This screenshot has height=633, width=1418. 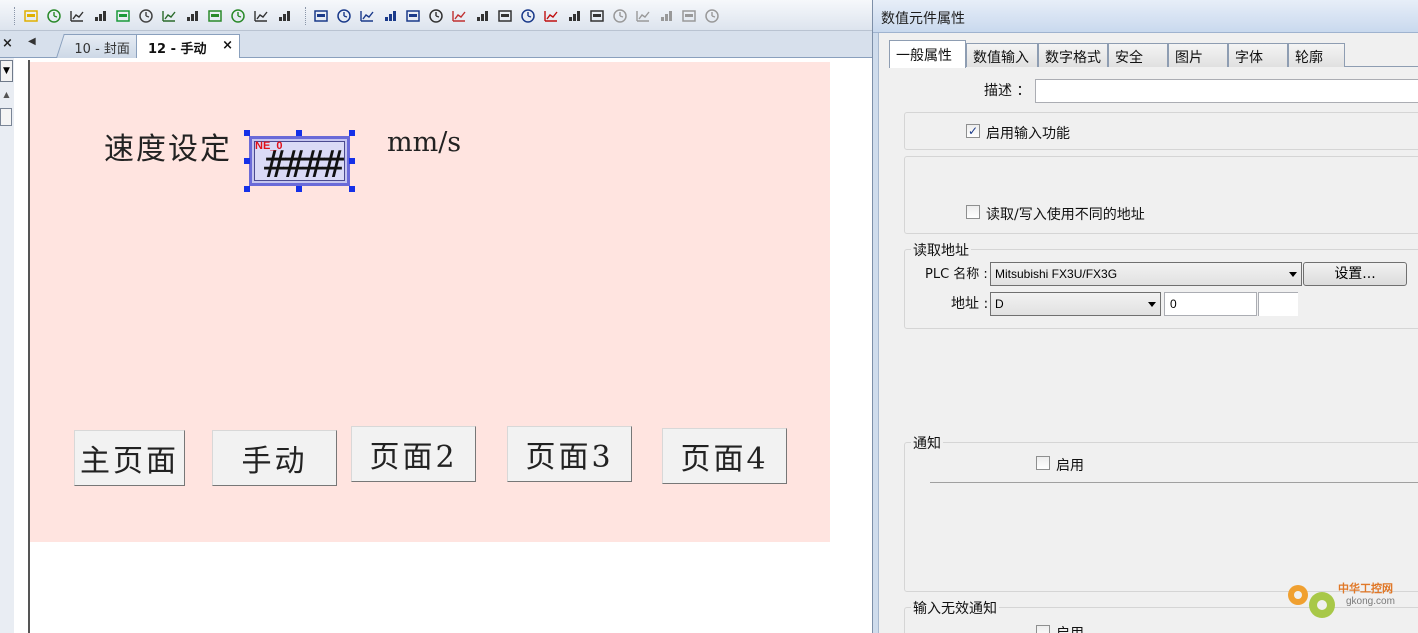 What do you see at coordinates (32, 41) in the screenshot?
I see `tab-scroll-left-icon: ◀` at bounding box center [32, 41].